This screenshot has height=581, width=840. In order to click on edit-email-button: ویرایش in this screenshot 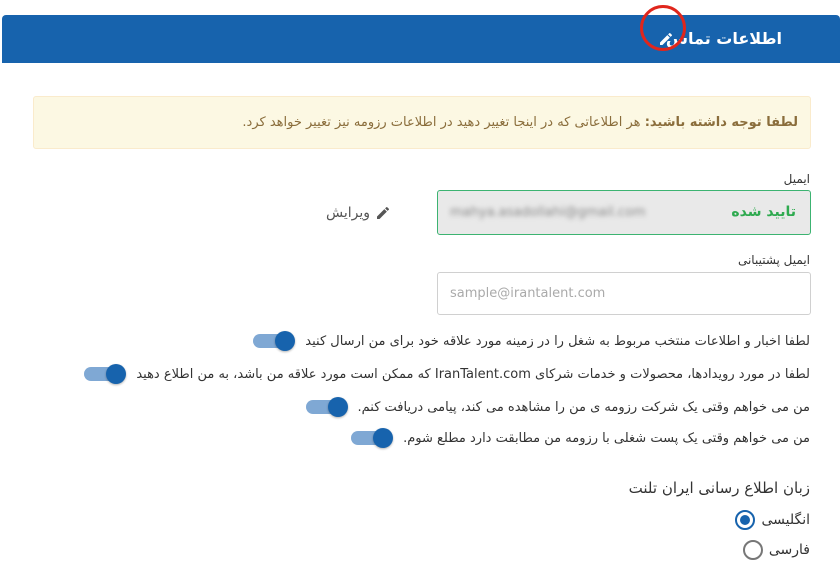, I will do `click(358, 213)`.